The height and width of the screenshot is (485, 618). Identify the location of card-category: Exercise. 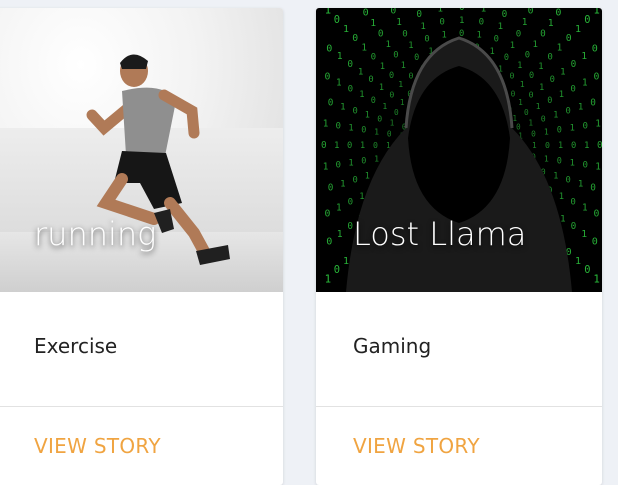
(76, 346).